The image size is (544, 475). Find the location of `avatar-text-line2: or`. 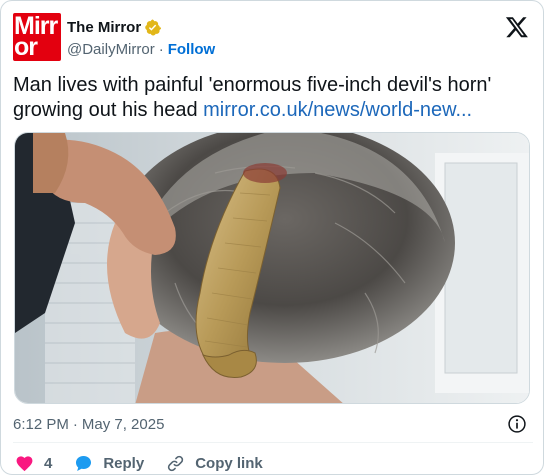

avatar-text-line2: or is located at coordinates (26, 47).